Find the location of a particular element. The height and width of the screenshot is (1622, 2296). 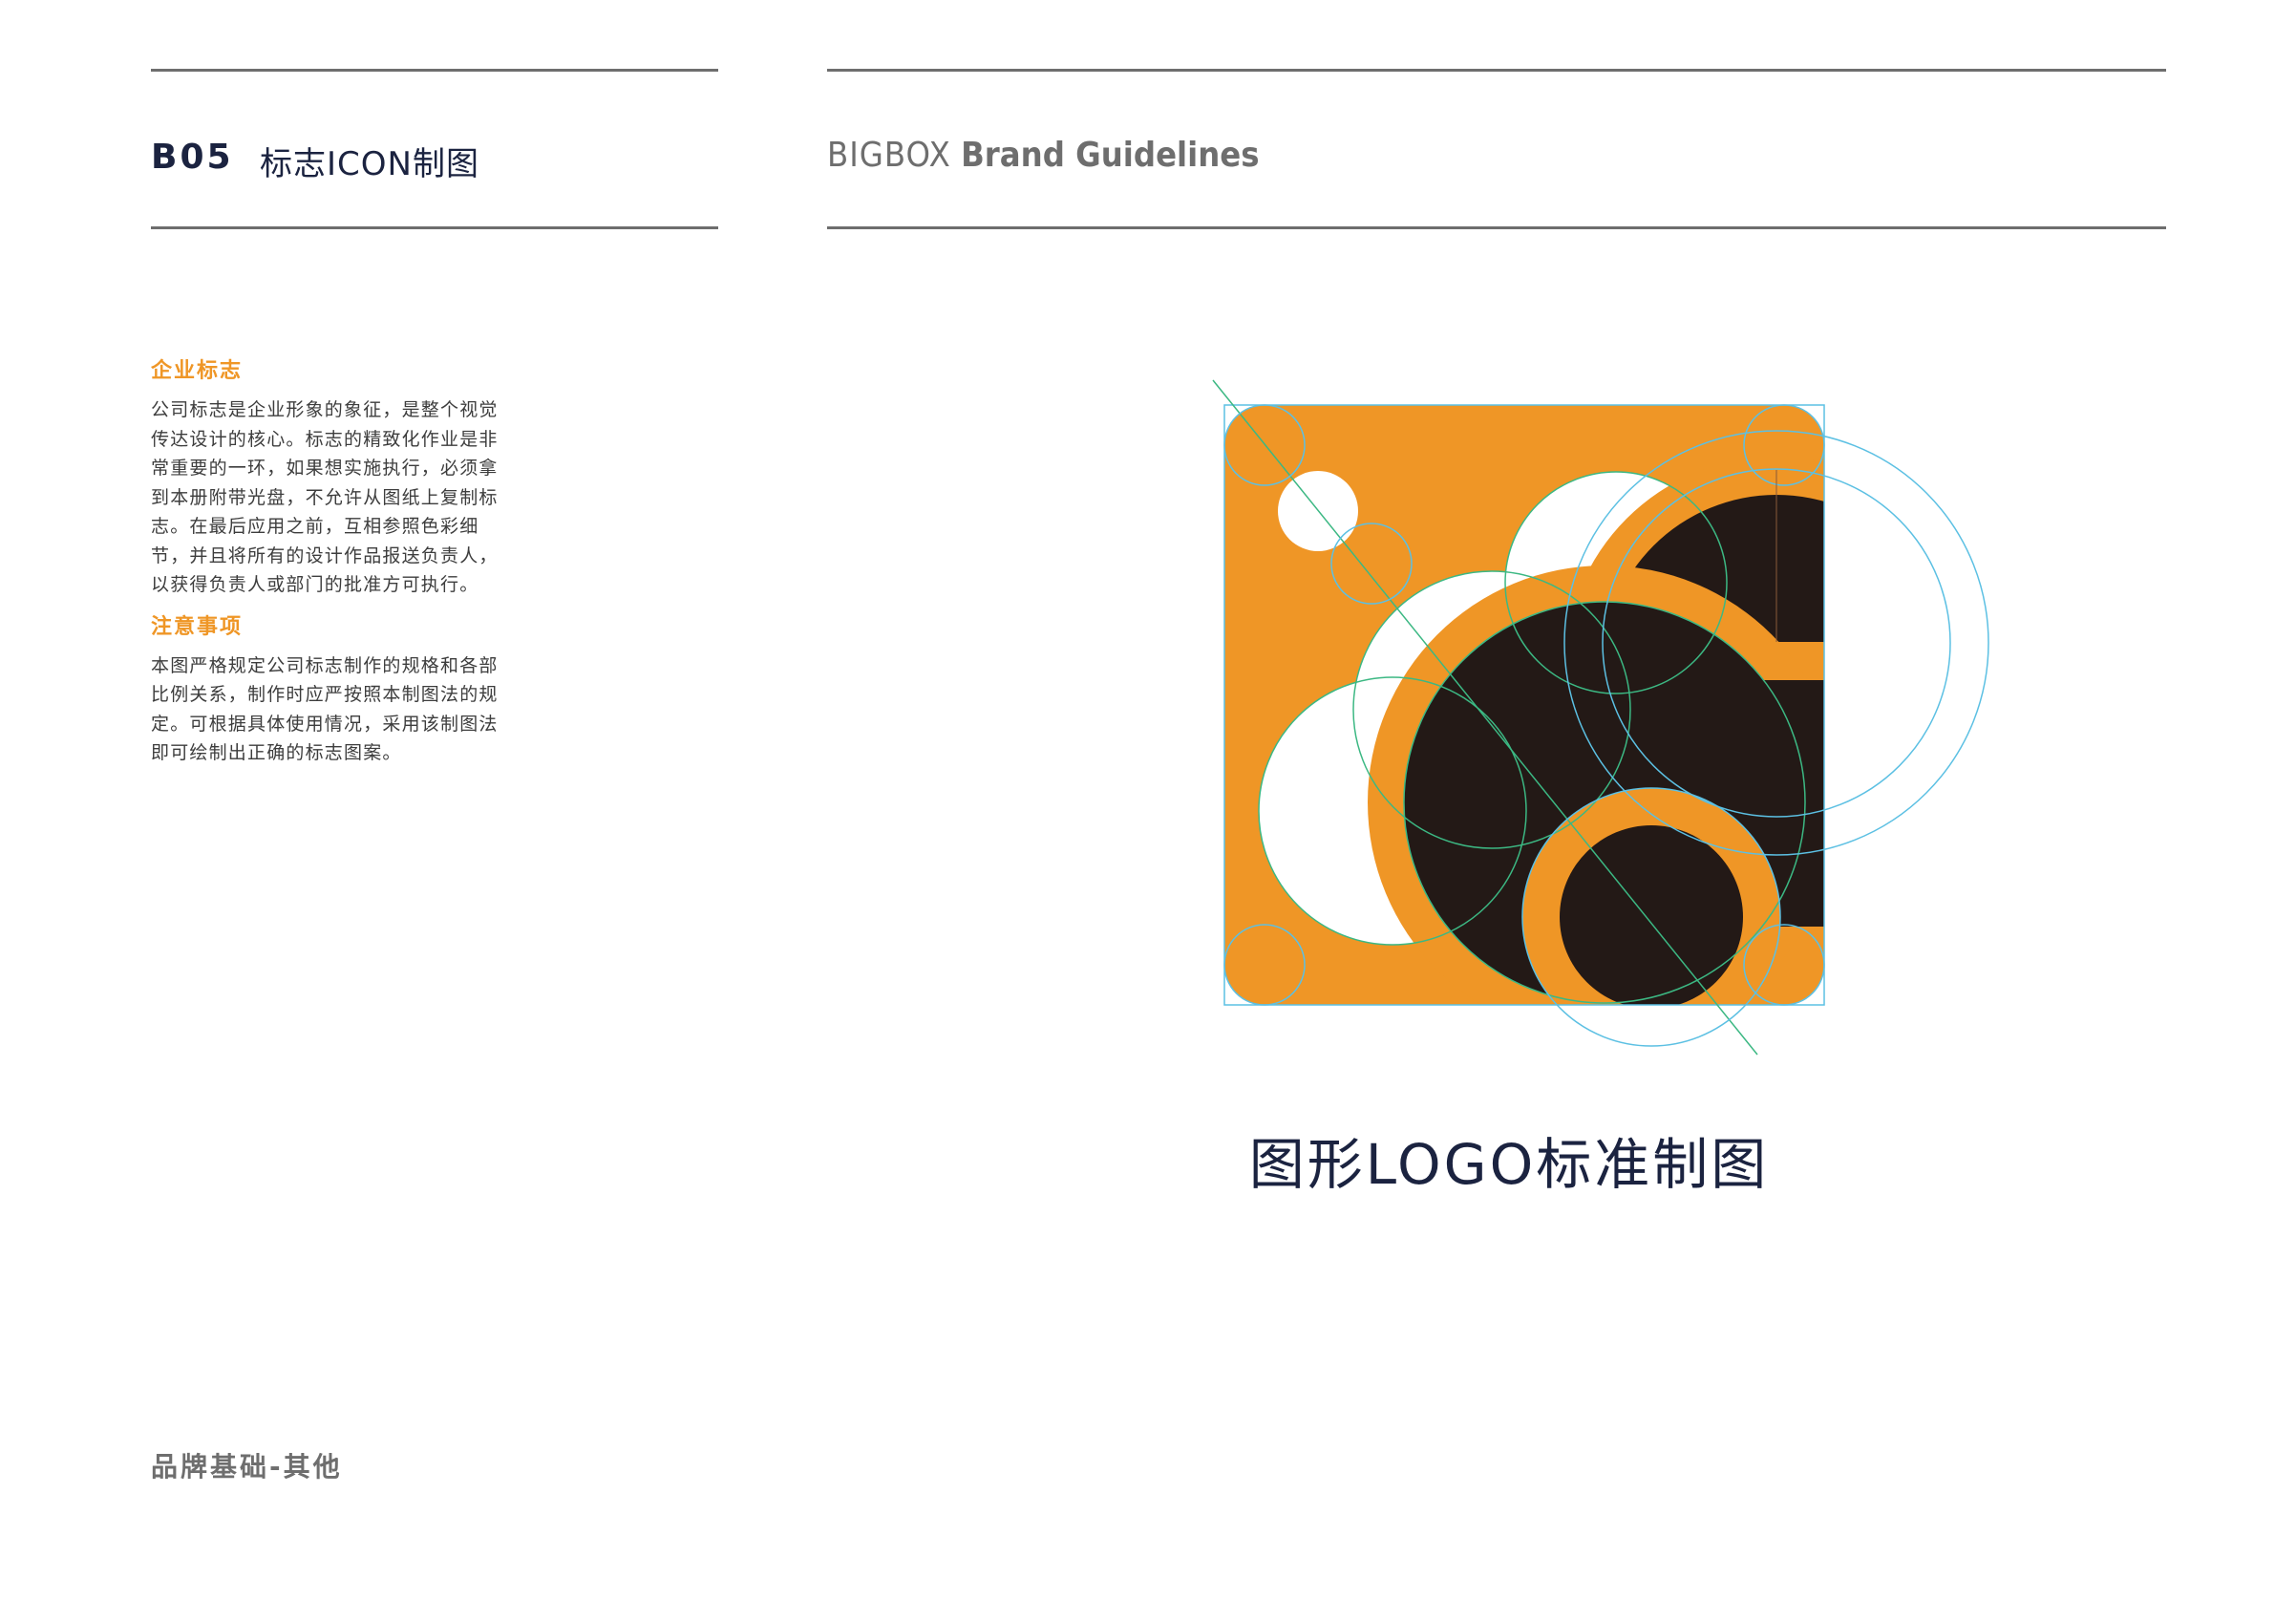

brand-header: BIGBOX Brand Guidelines is located at coordinates (1043, 156).